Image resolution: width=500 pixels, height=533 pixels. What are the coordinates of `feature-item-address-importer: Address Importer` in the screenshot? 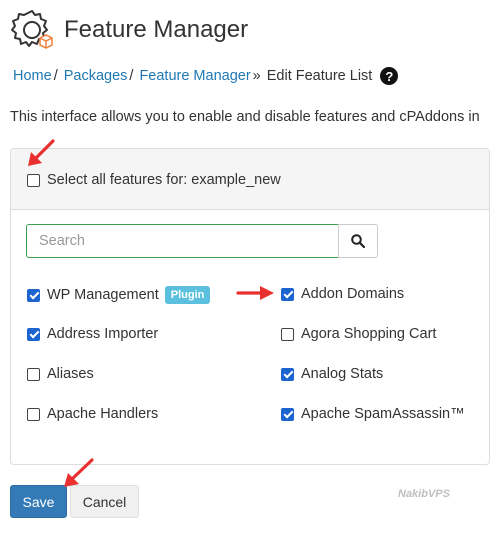 It's located at (92, 334).